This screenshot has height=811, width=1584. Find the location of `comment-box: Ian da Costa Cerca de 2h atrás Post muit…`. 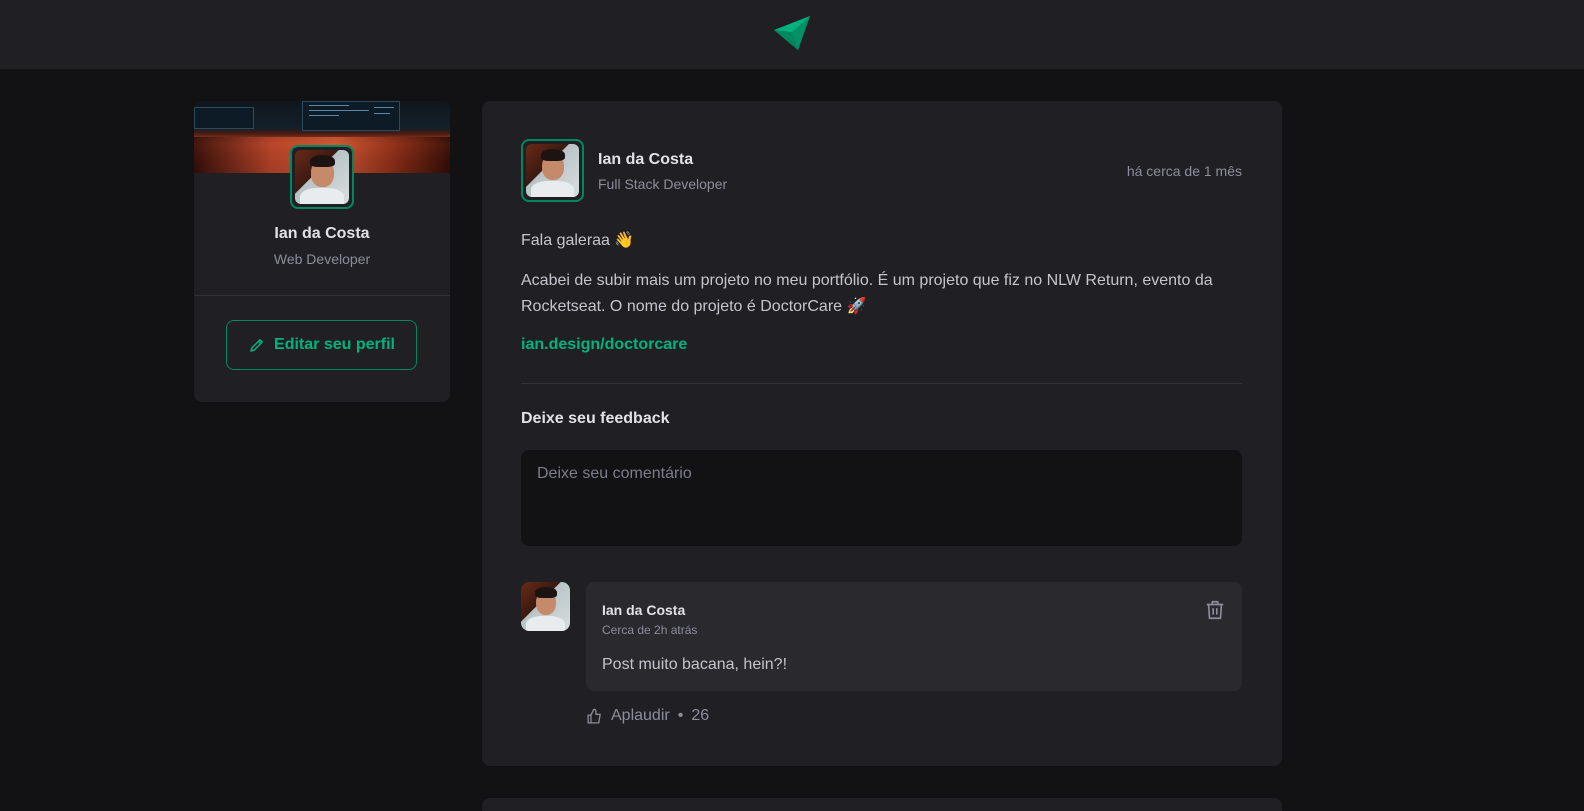

comment-box: Ian da Costa Cerca de 2h atrás Post muit… is located at coordinates (914, 636).